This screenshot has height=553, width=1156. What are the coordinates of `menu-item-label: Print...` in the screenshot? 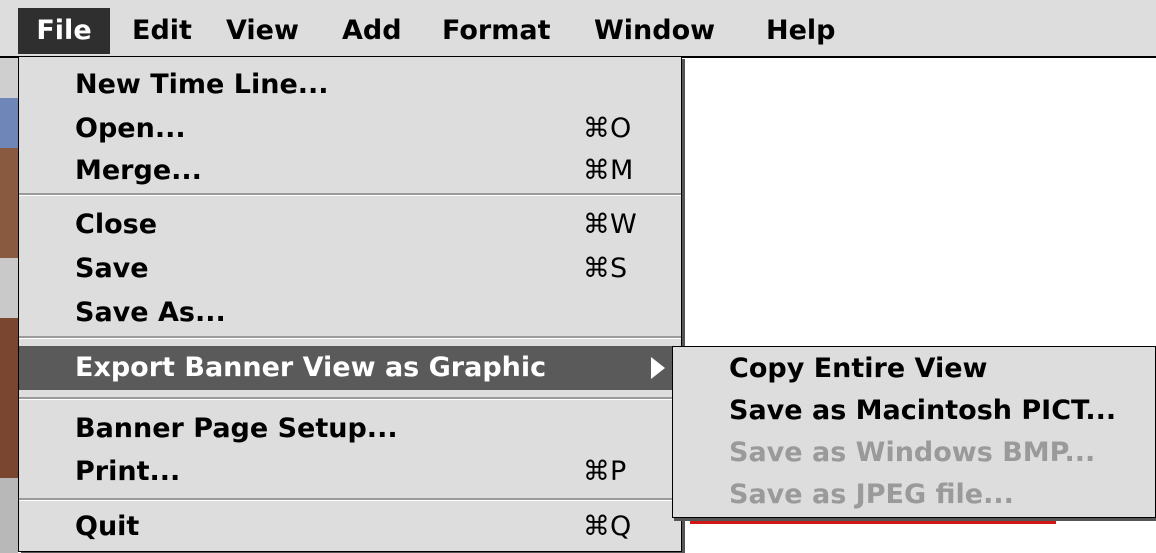 It's located at (128, 471).